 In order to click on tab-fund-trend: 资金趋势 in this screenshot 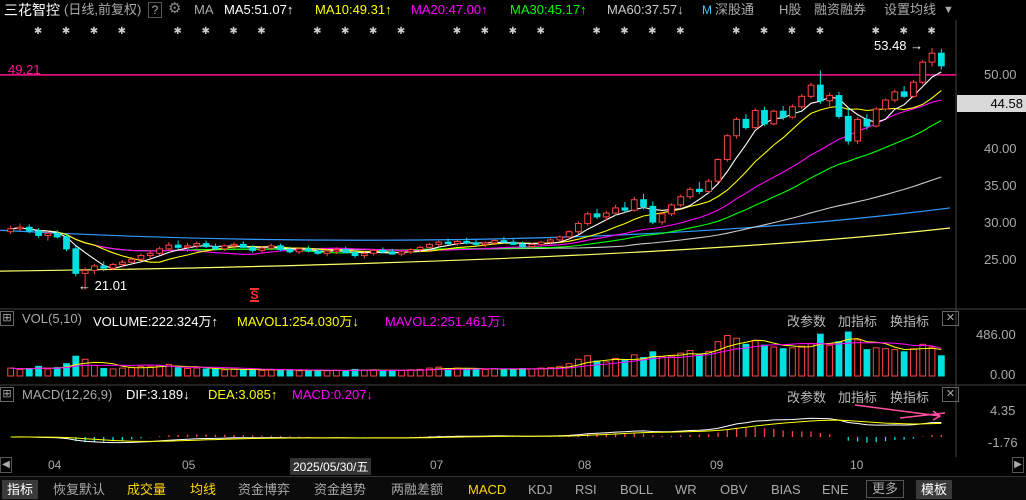, I will do `click(340, 489)`.